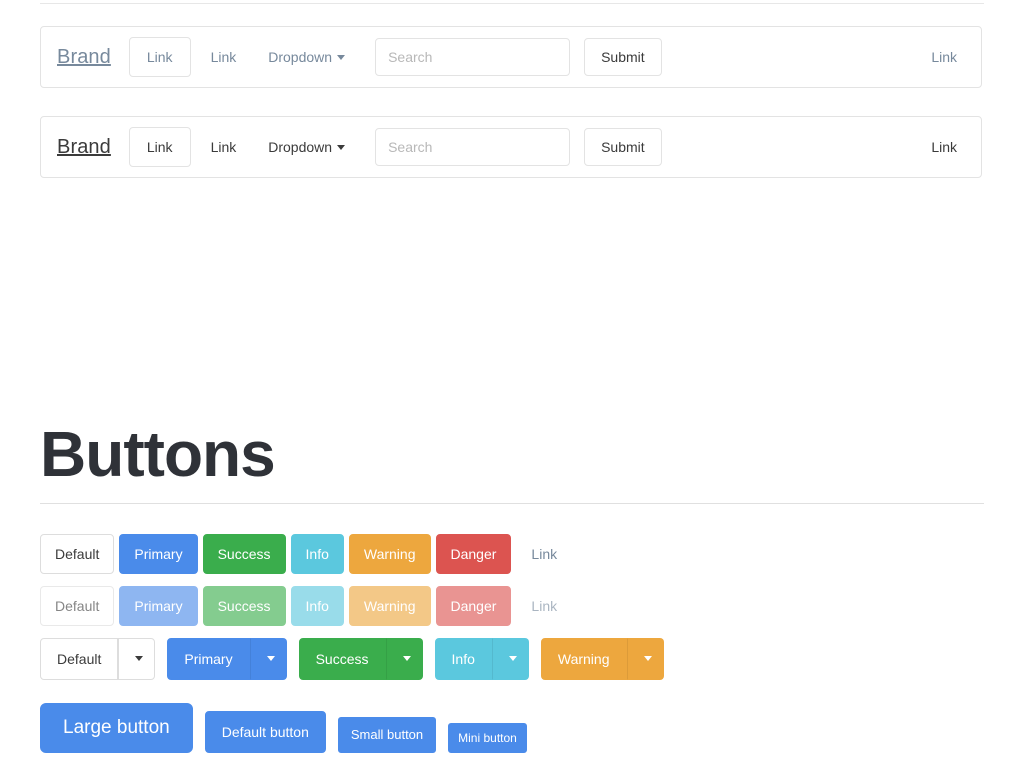 The image size is (1024, 768). I want to click on button-link-disabled: Link, so click(544, 606).